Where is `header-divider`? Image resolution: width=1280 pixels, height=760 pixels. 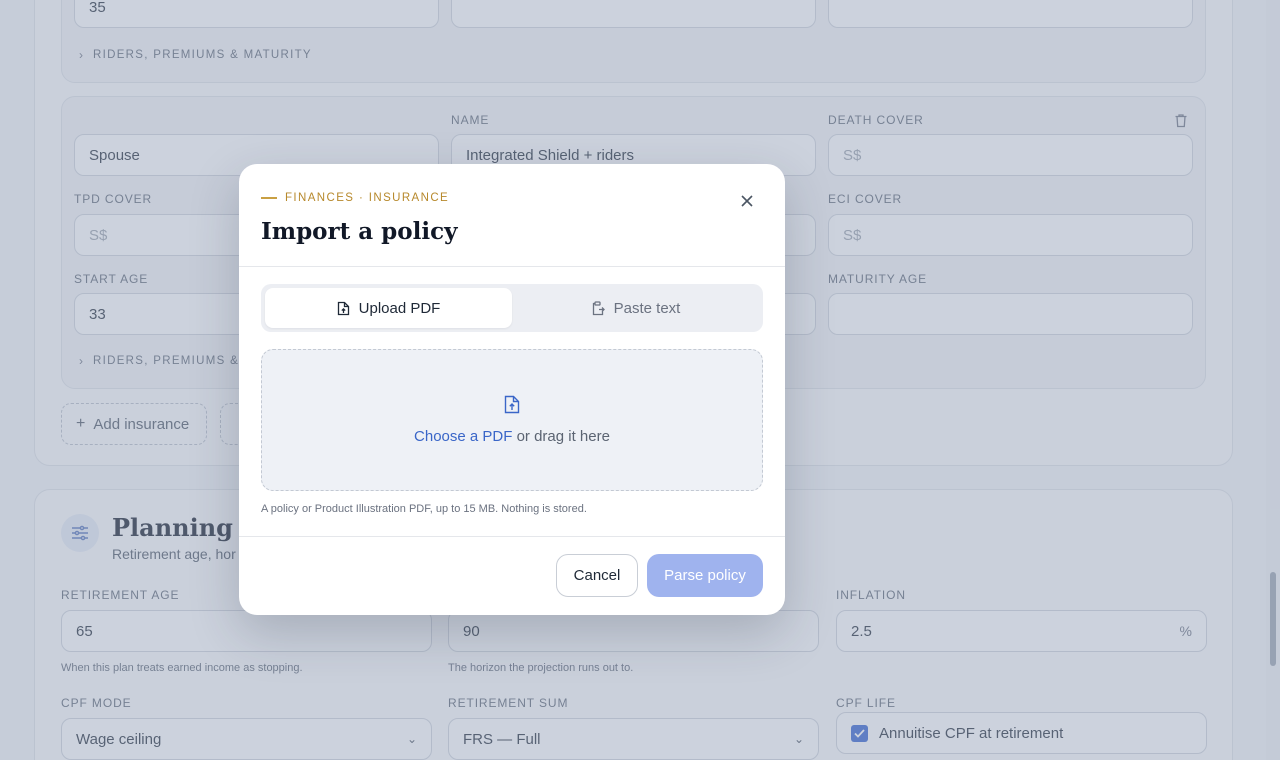 header-divider is located at coordinates (512, 266).